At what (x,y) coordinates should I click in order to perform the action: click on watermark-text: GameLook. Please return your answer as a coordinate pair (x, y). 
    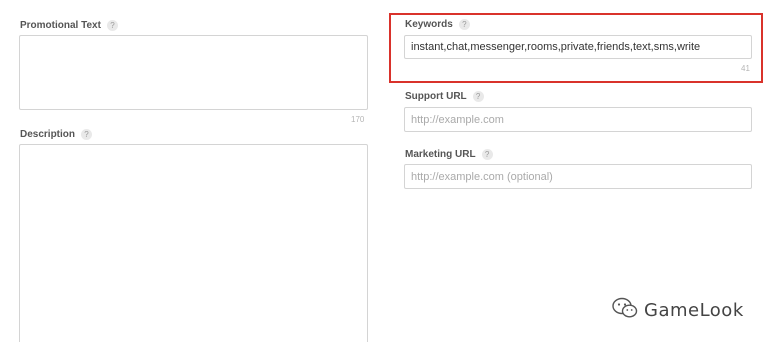
    Looking at the image, I should click on (694, 310).